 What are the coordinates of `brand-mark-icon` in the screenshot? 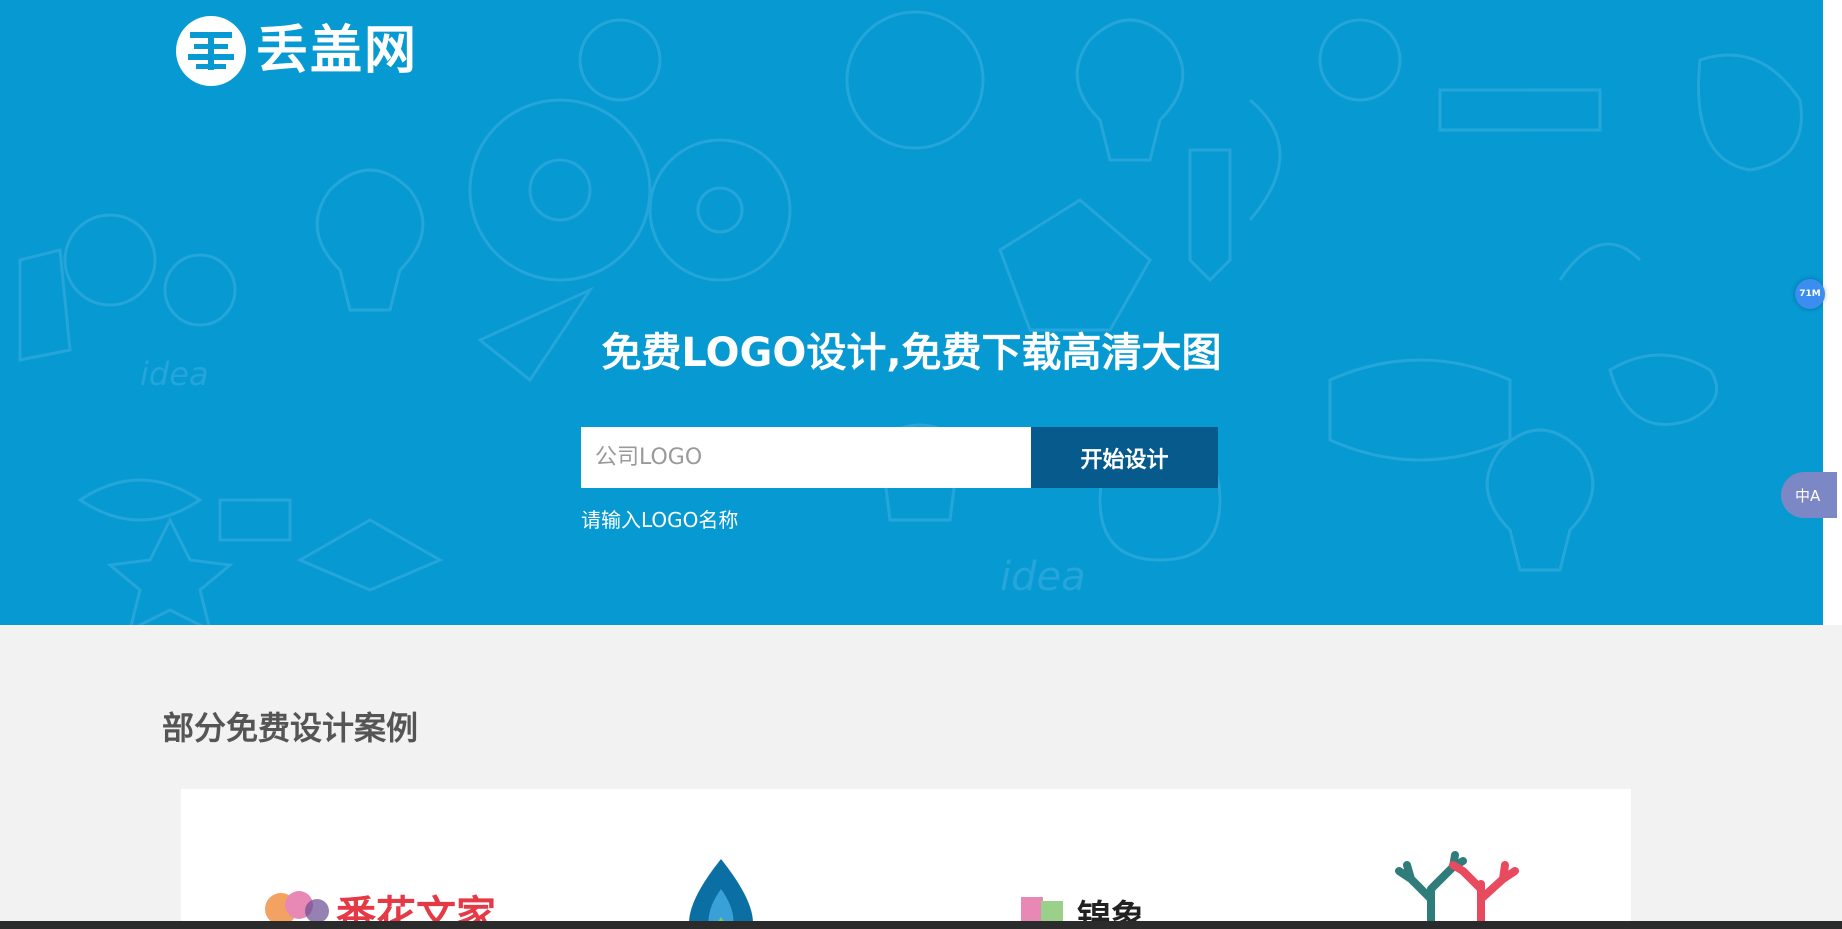 It's located at (211, 51).